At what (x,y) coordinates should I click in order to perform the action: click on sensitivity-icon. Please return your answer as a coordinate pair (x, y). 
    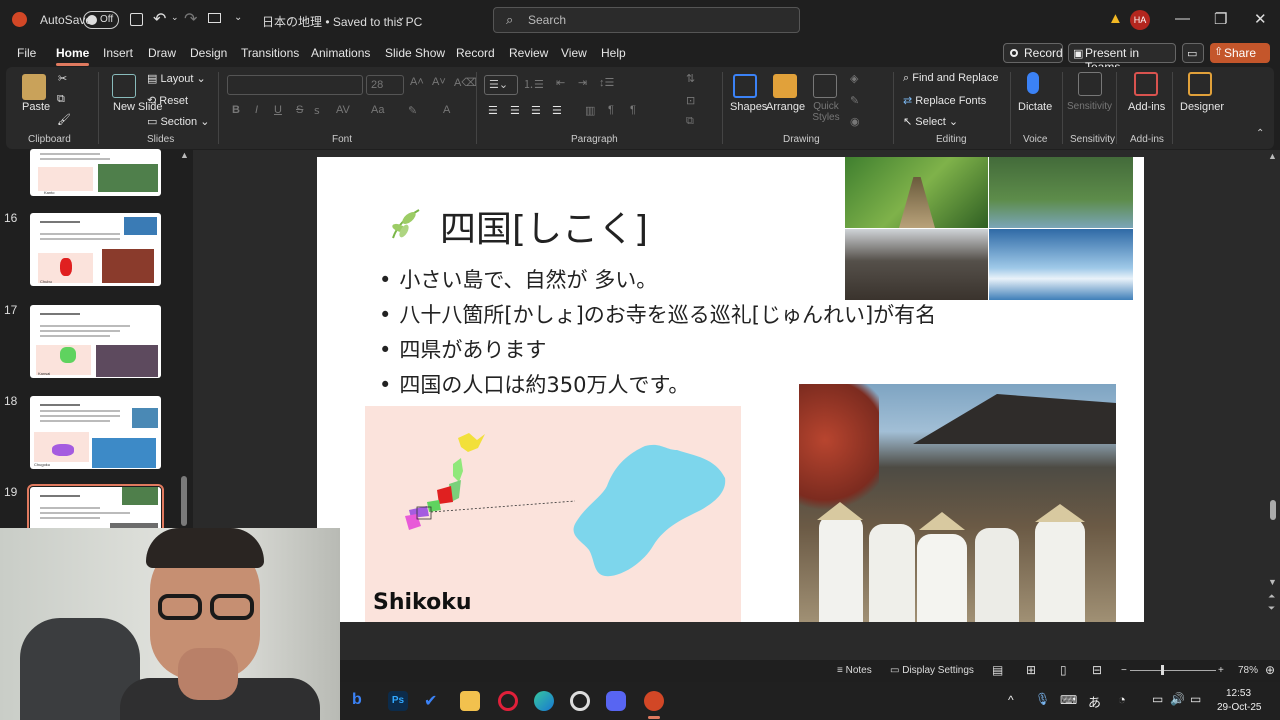
    Looking at the image, I should click on (1090, 84).